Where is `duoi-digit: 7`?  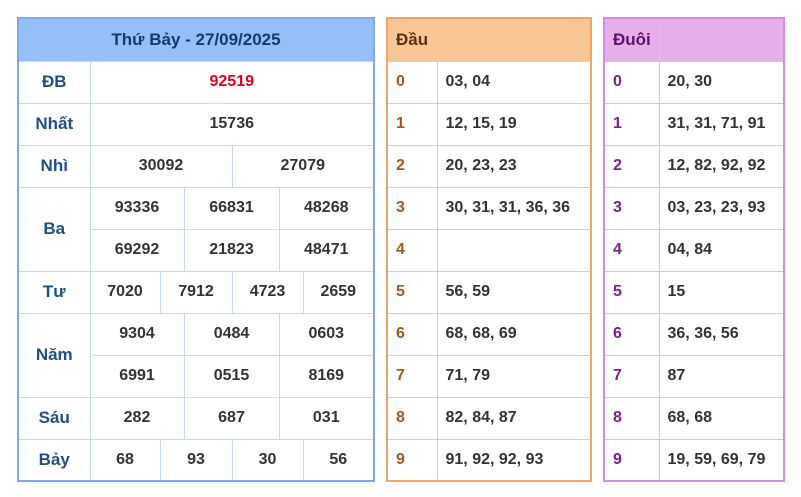
duoi-digit: 7 is located at coordinates (631, 376).